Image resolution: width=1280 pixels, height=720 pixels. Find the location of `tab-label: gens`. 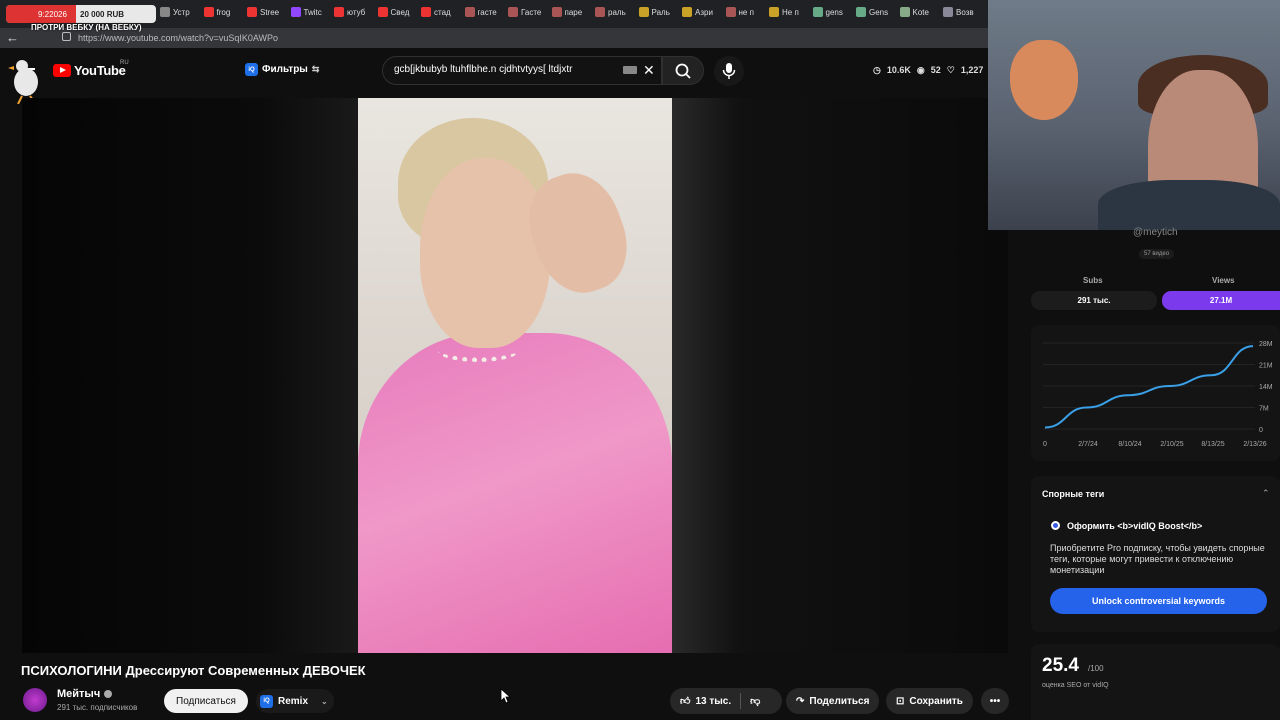

tab-label: gens is located at coordinates (834, 12).